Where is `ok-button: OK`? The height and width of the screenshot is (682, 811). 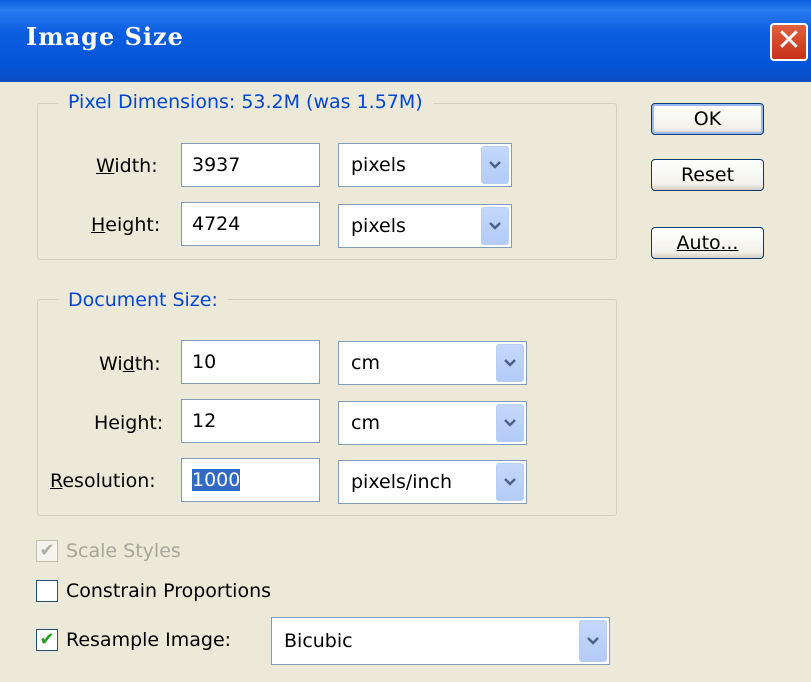
ok-button: OK is located at coordinates (707, 119).